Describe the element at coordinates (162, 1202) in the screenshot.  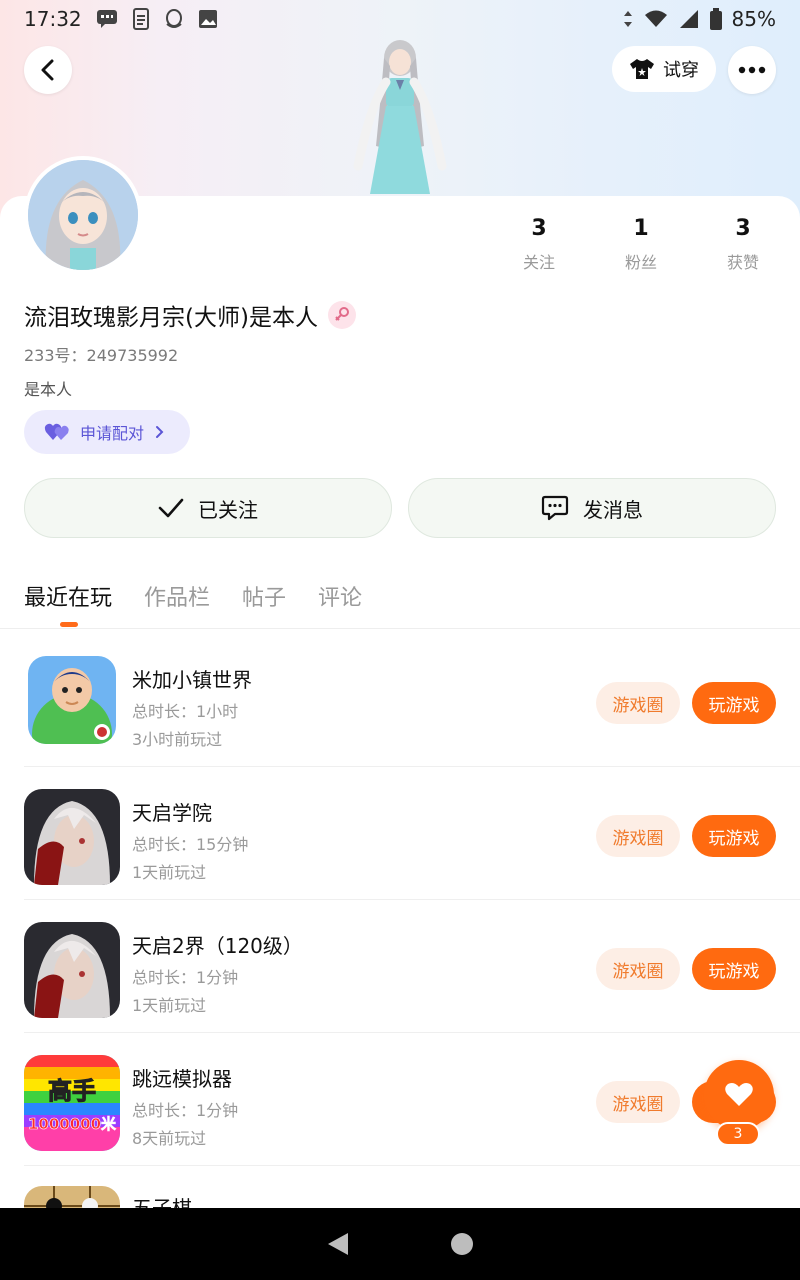
I see `game-name: 五子棋` at that location.